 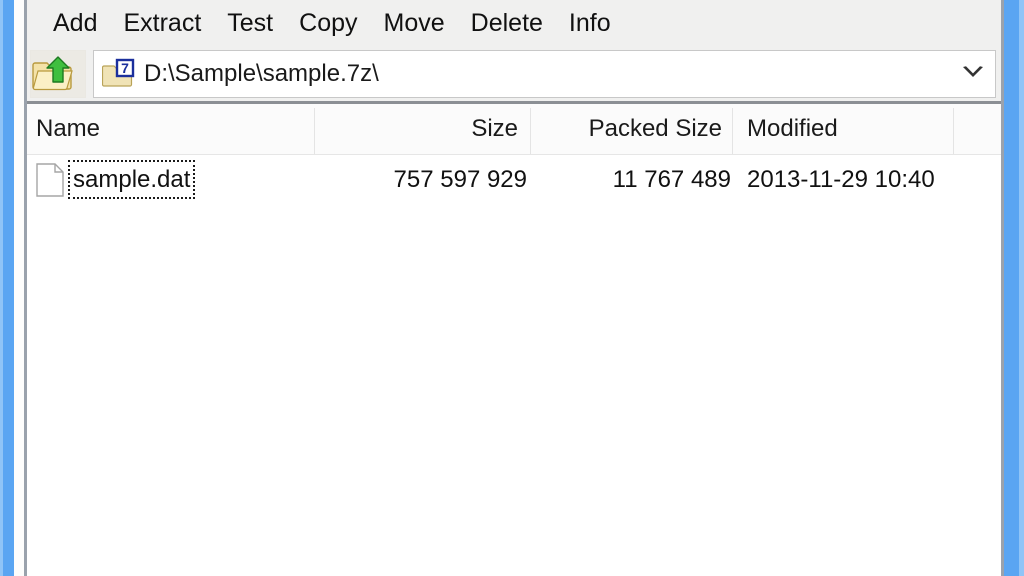 I want to click on file-name-cell: sample.dat, so click(x=132, y=179).